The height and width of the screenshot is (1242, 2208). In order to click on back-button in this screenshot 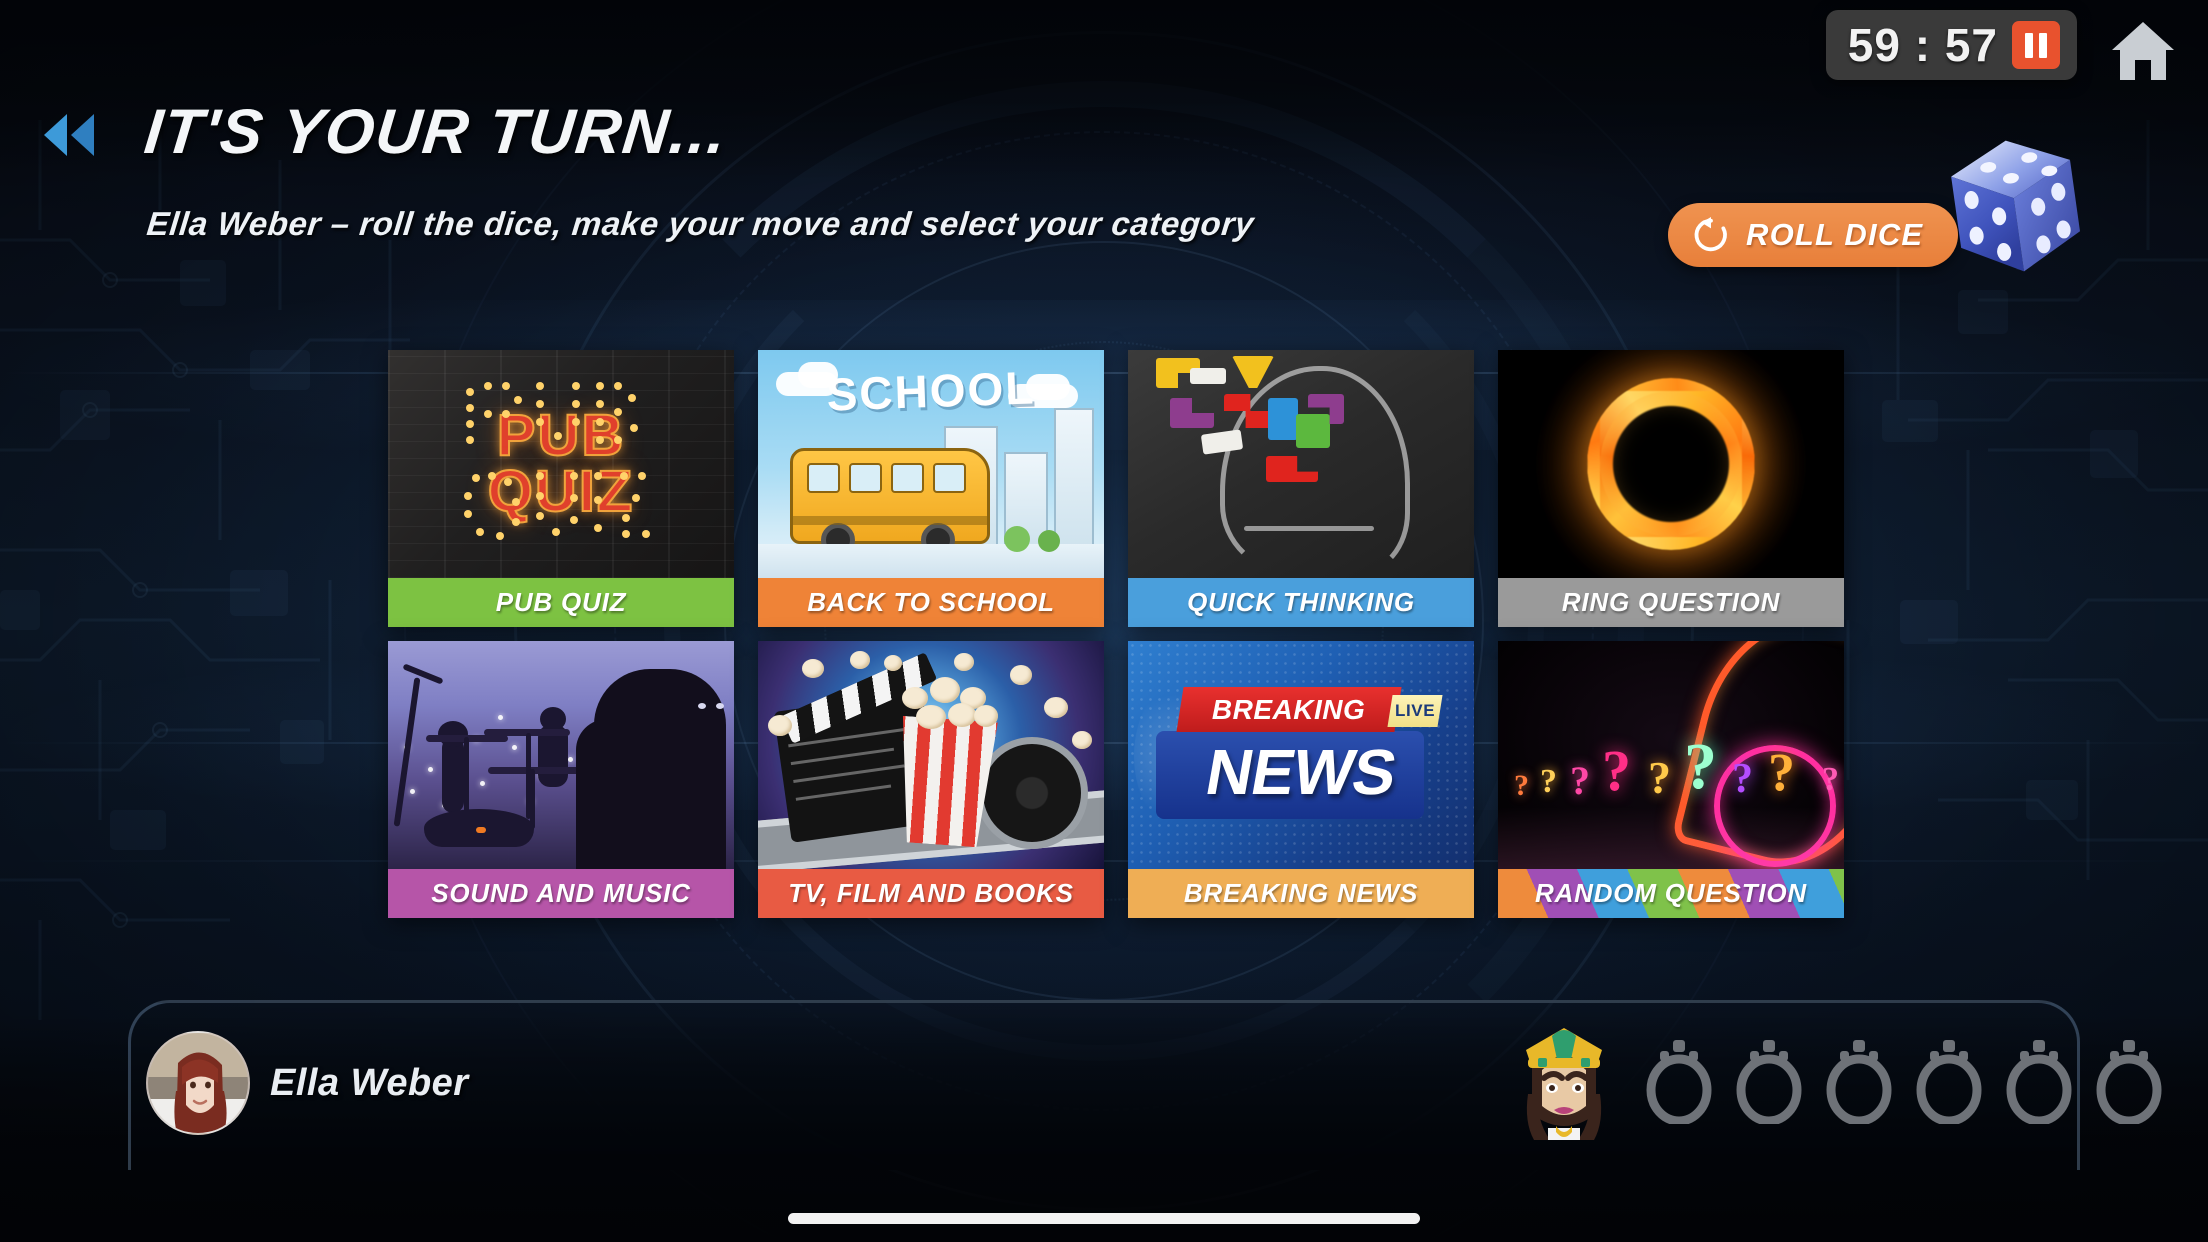, I will do `click(70, 135)`.